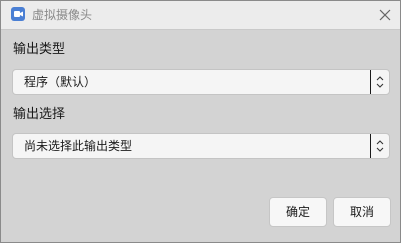  I want to click on cancel-button: 取消, so click(362, 212).